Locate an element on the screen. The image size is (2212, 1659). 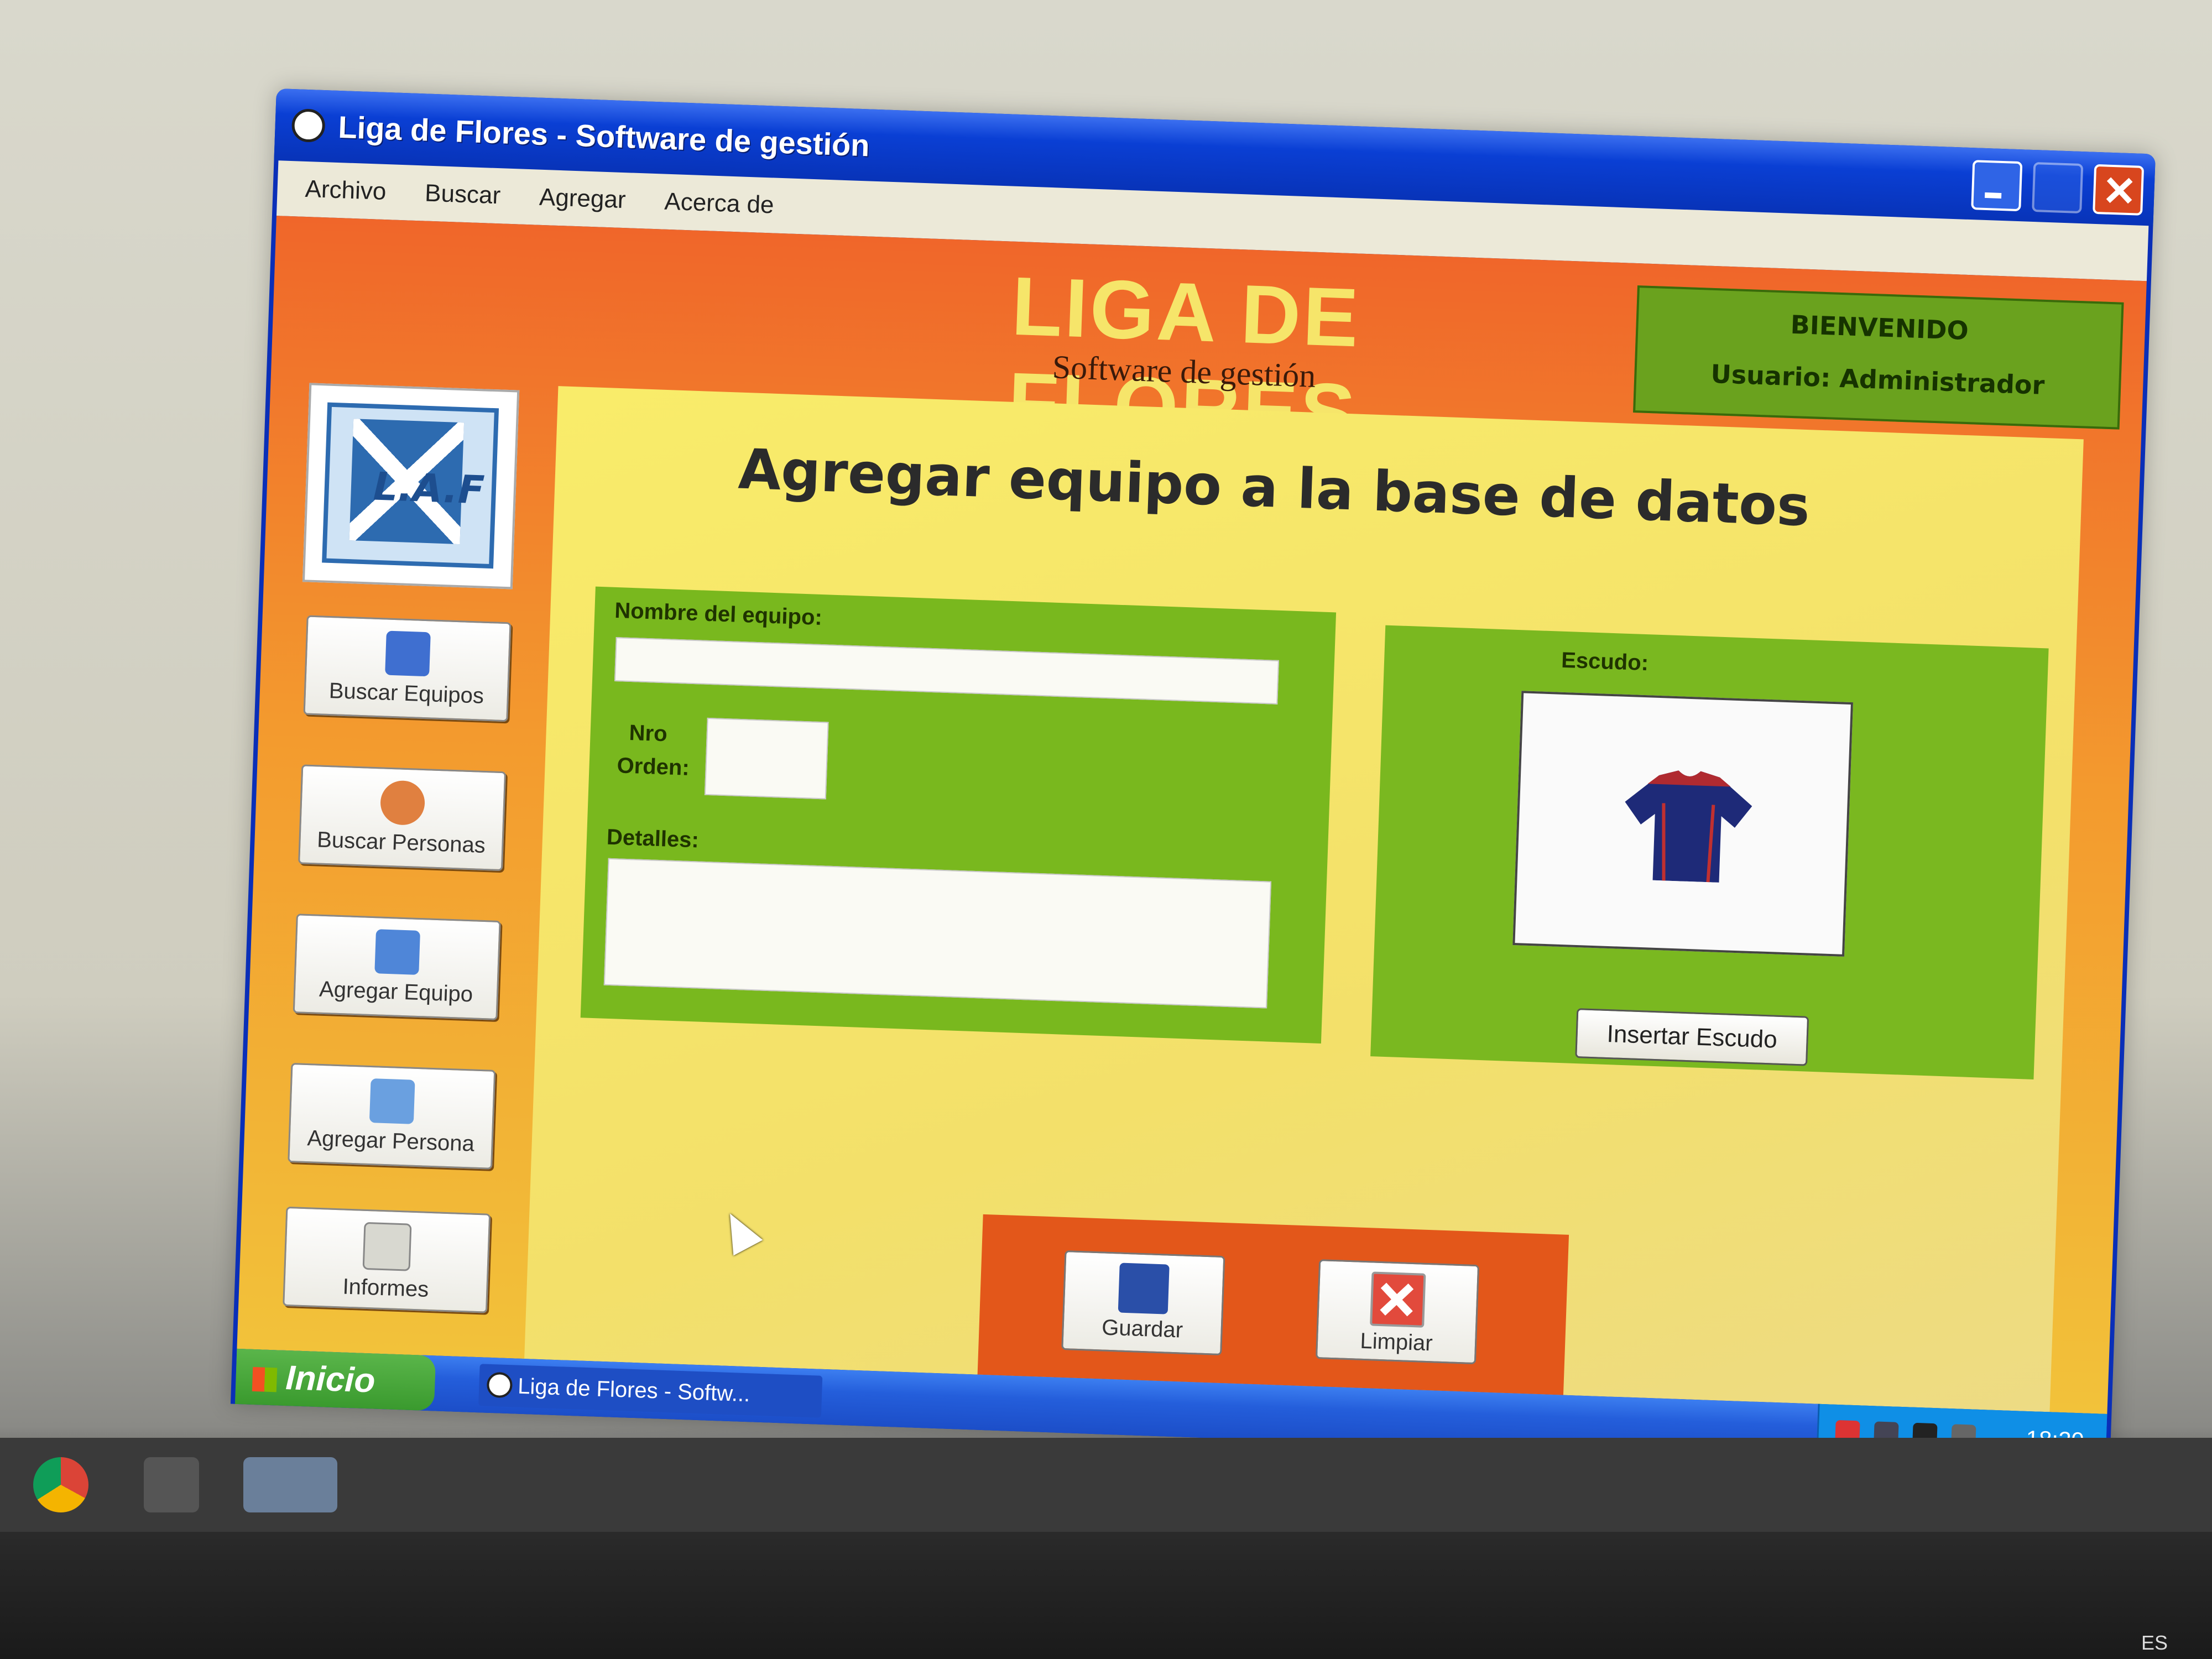
agregar-equipo-button: Agregar Equipo is located at coordinates (397, 967).